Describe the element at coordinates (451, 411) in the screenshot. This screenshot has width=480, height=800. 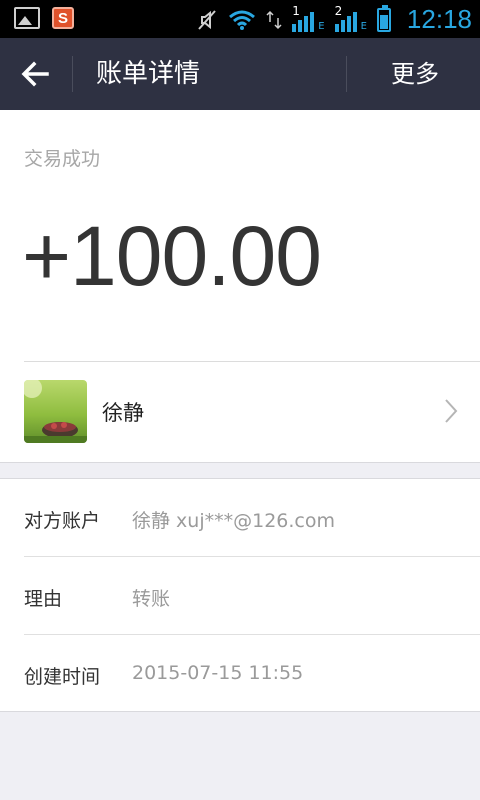
I see `chevron-right-icon` at that location.